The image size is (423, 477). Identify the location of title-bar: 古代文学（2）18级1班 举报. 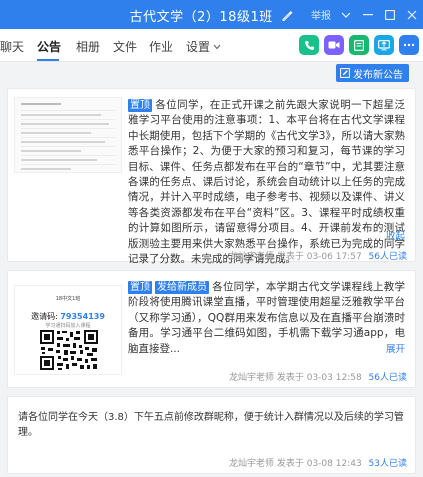
(211, 14).